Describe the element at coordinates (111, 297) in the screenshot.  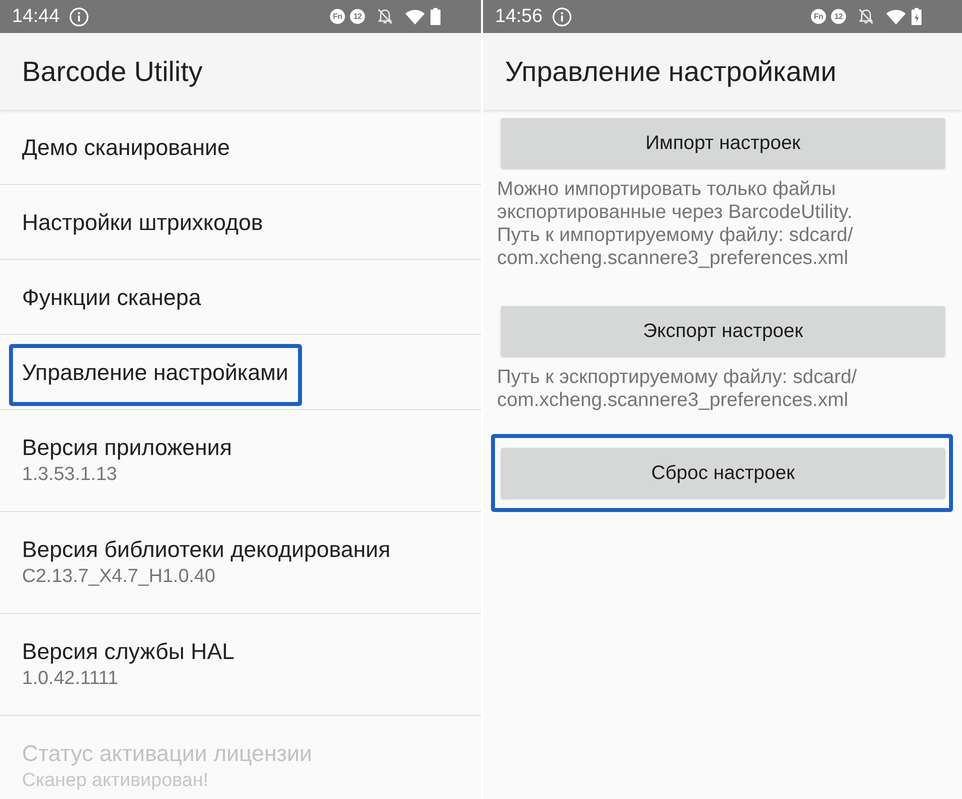
I see `menu-item: Функции сканера` at that location.